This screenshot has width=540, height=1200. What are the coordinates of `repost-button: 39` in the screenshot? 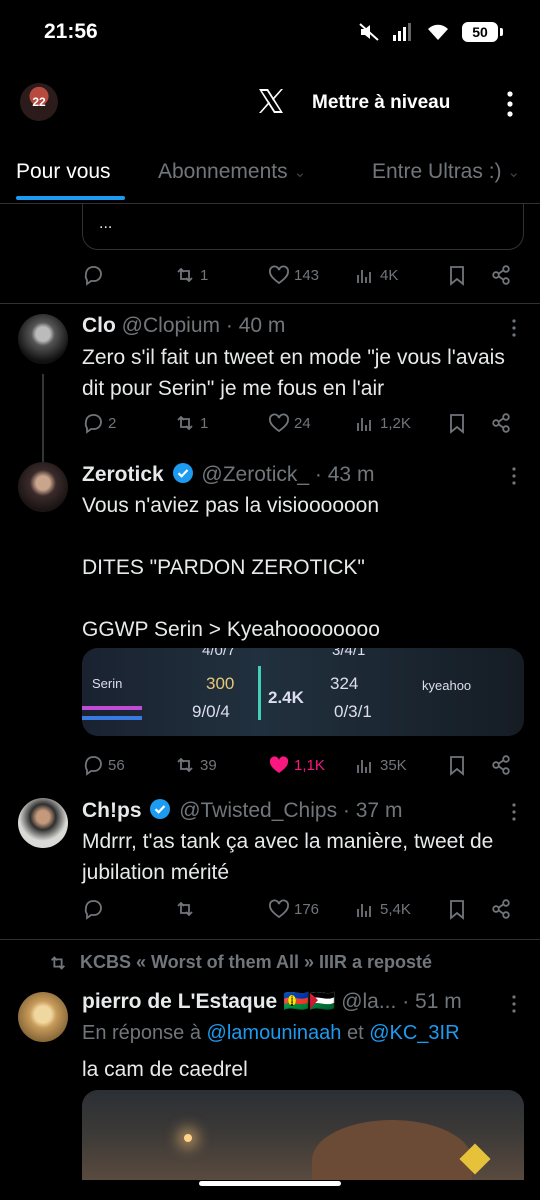 It's located at (195, 765).